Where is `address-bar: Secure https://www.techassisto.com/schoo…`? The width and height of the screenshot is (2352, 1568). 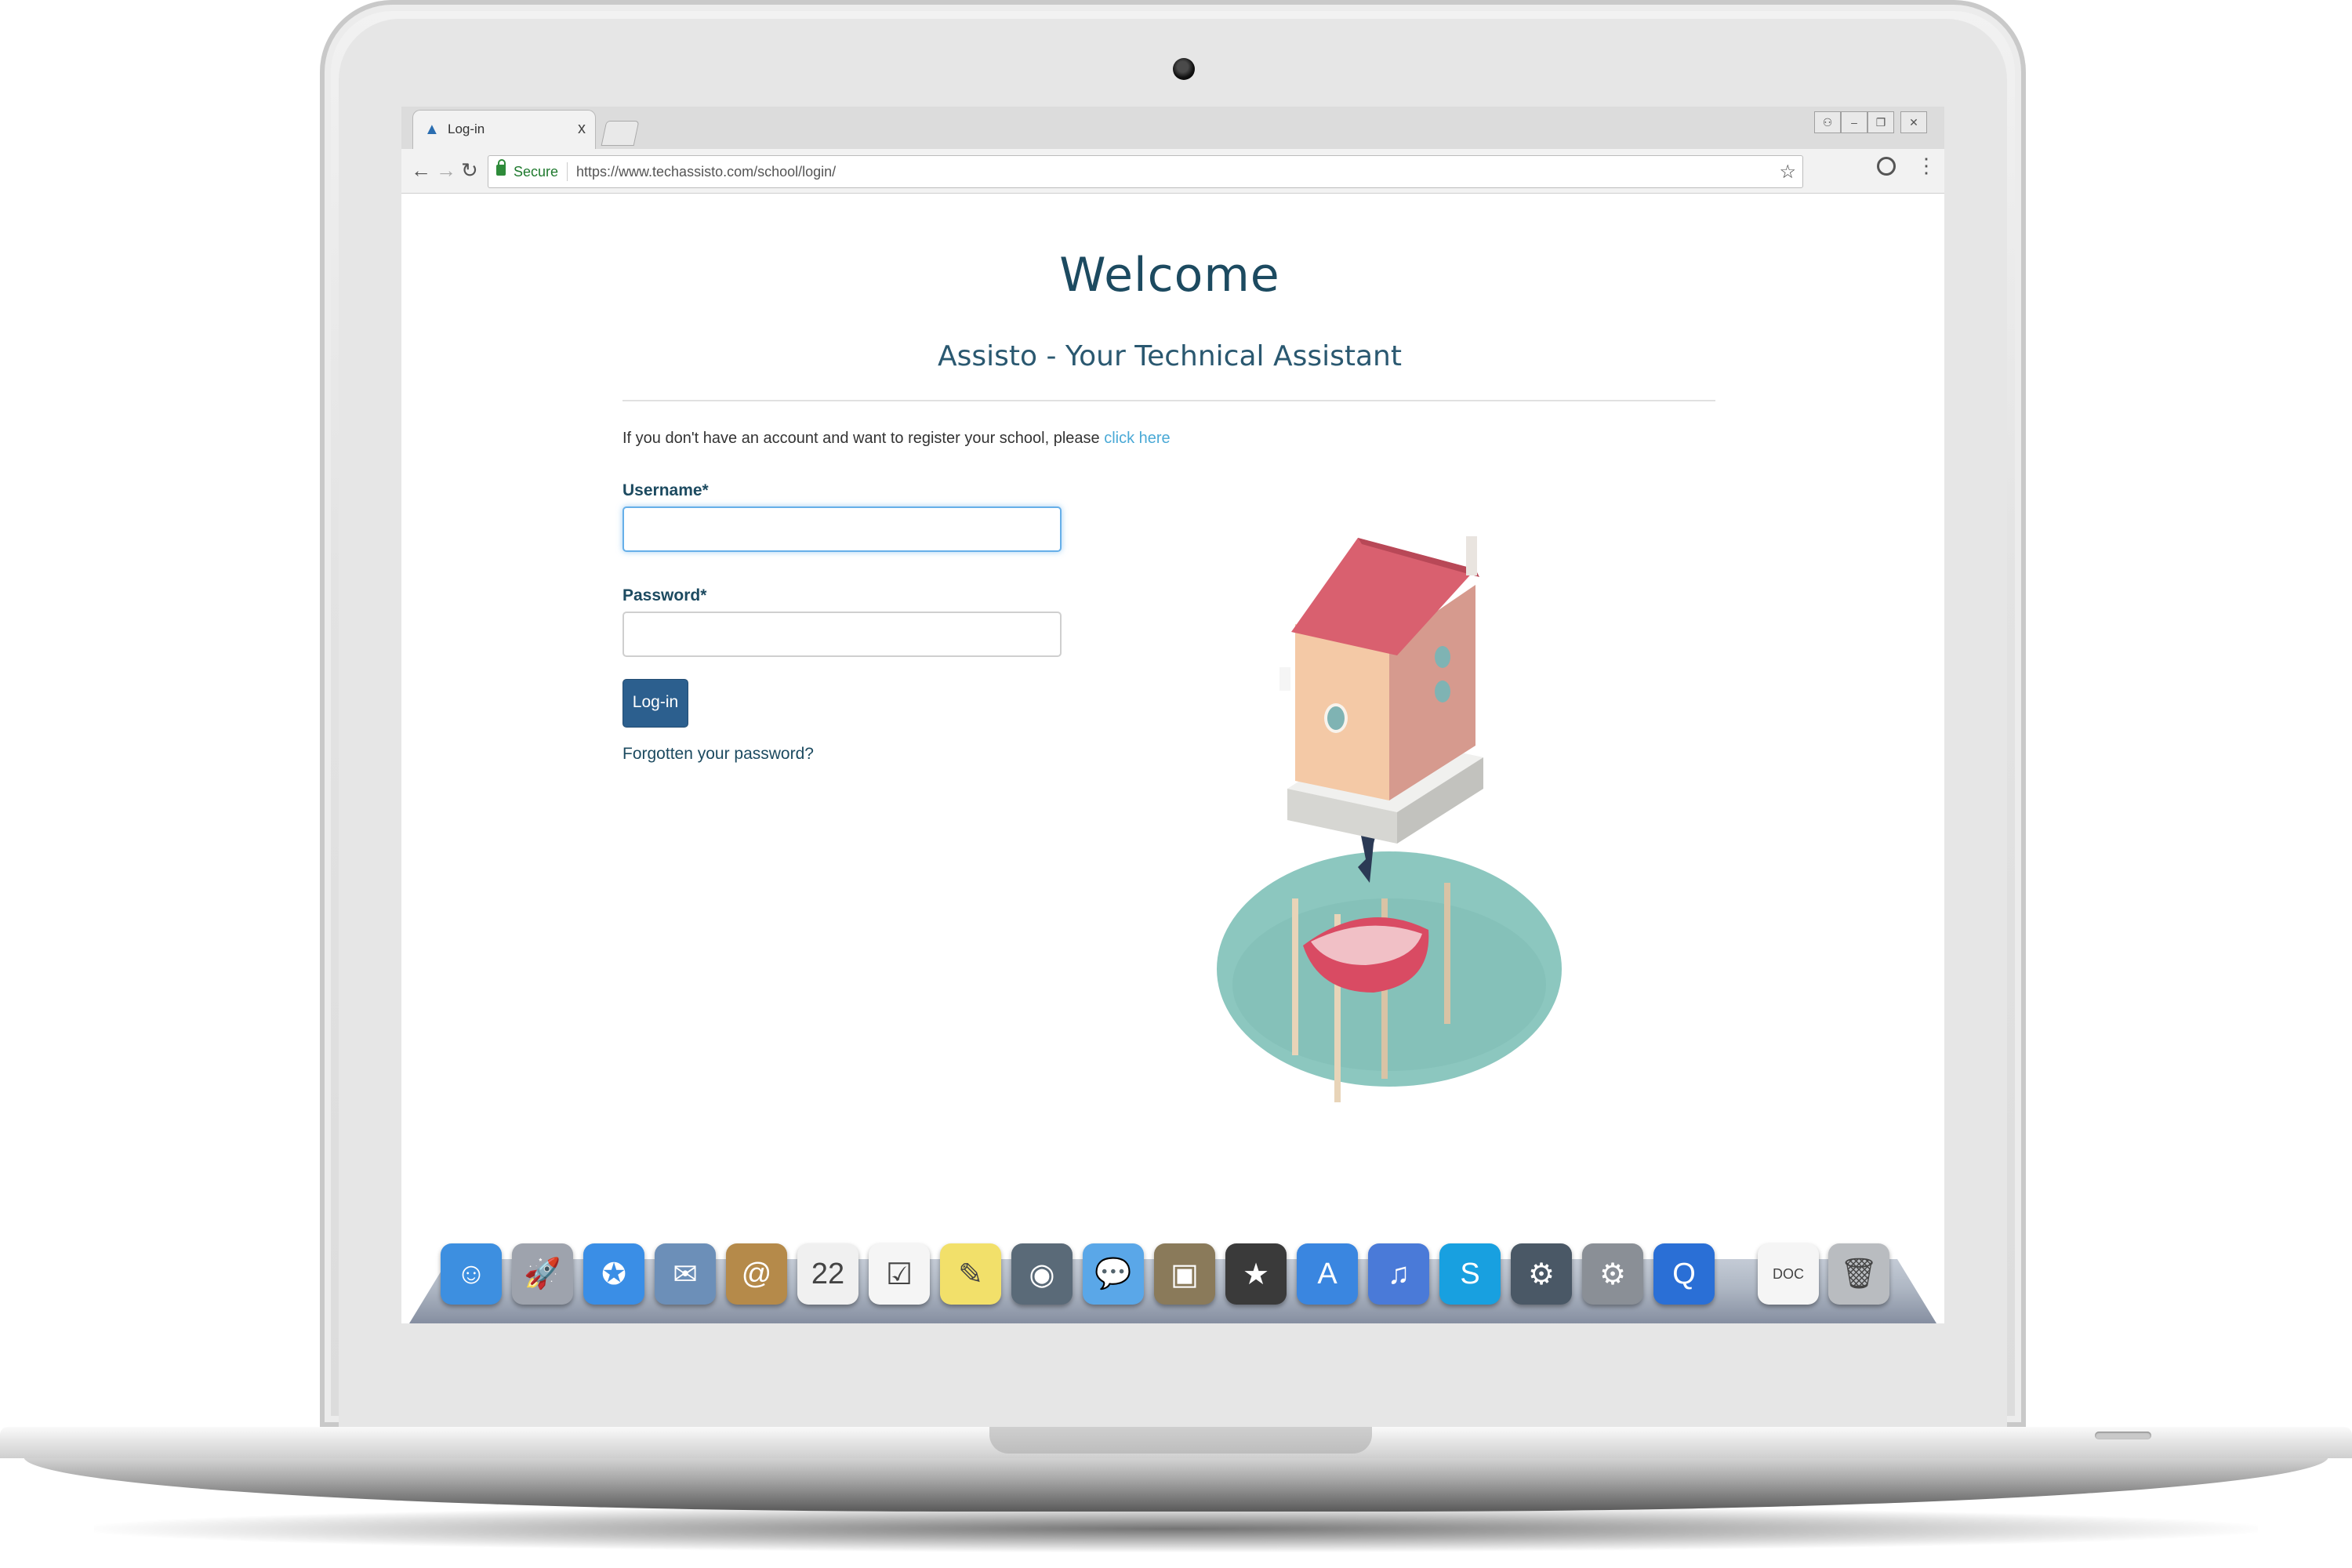 address-bar: Secure https://www.techassisto.com/schoo… is located at coordinates (1145, 171).